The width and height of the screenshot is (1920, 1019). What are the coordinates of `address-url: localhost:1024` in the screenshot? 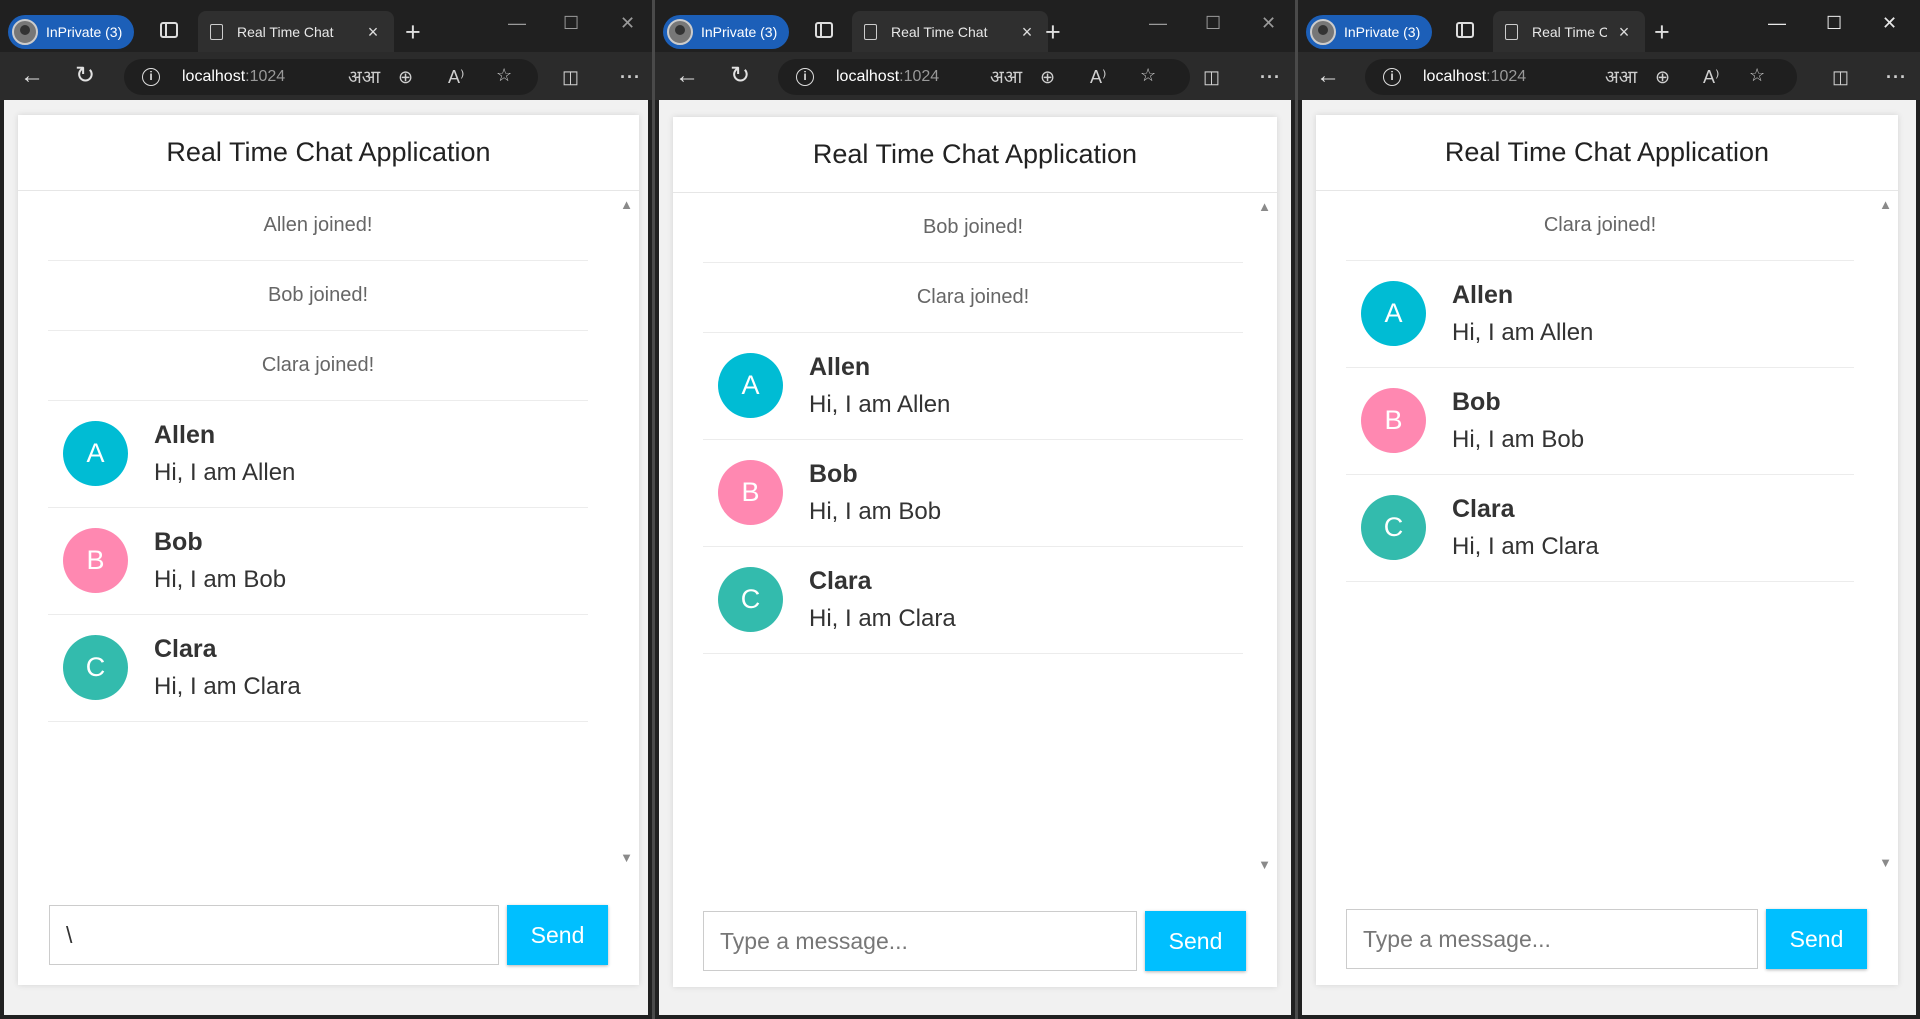 It's located at (888, 76).